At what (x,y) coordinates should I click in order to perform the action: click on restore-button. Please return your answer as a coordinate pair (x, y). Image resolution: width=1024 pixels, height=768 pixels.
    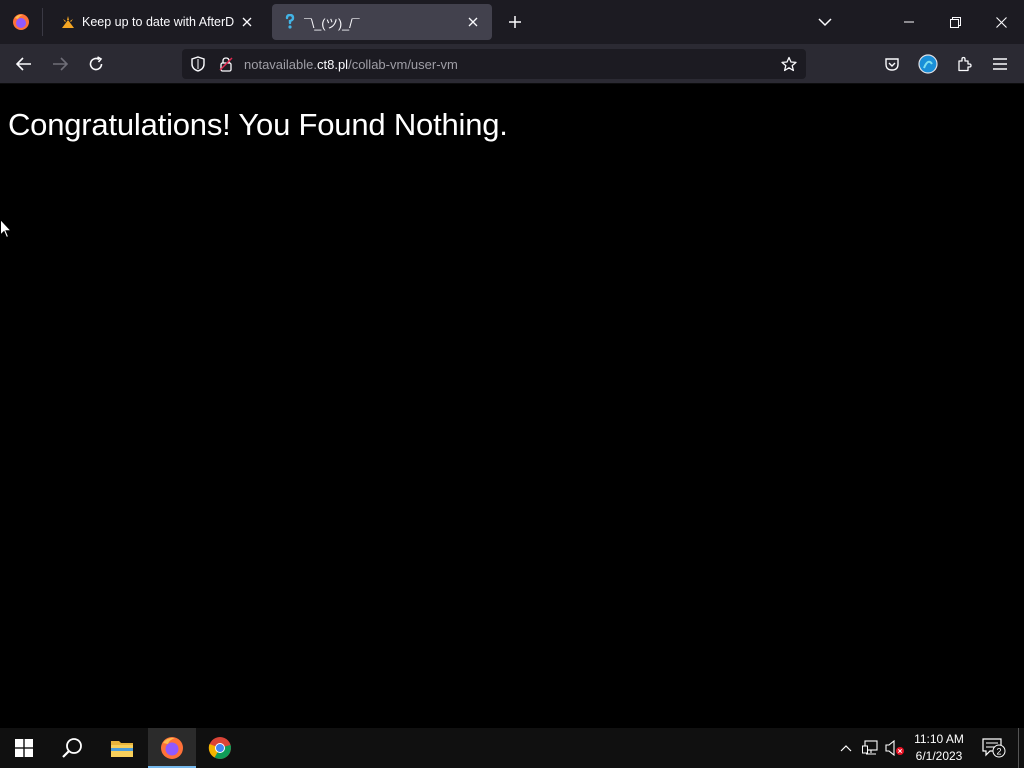
    Looking at the image, I should click on (955, 22).